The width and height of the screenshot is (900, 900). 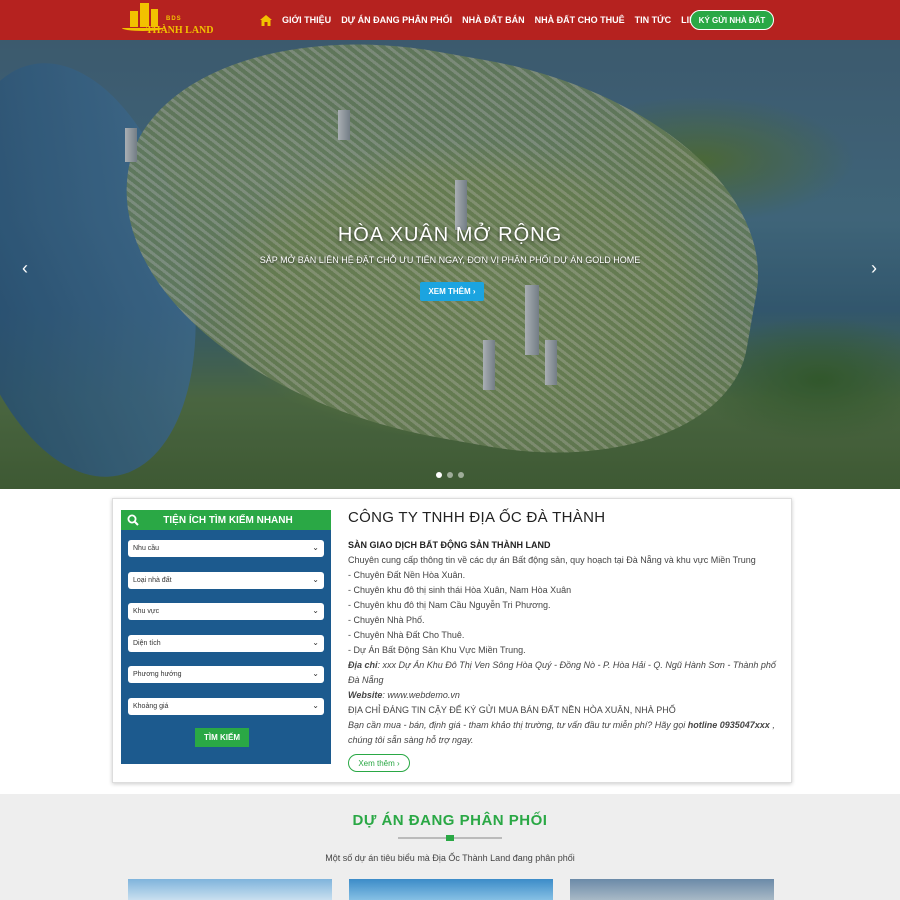 What do you see at coordinates (563, 680) in the screenshot?
I see `address-cont: Đà Nẵng` at bounding box center [563, 680].